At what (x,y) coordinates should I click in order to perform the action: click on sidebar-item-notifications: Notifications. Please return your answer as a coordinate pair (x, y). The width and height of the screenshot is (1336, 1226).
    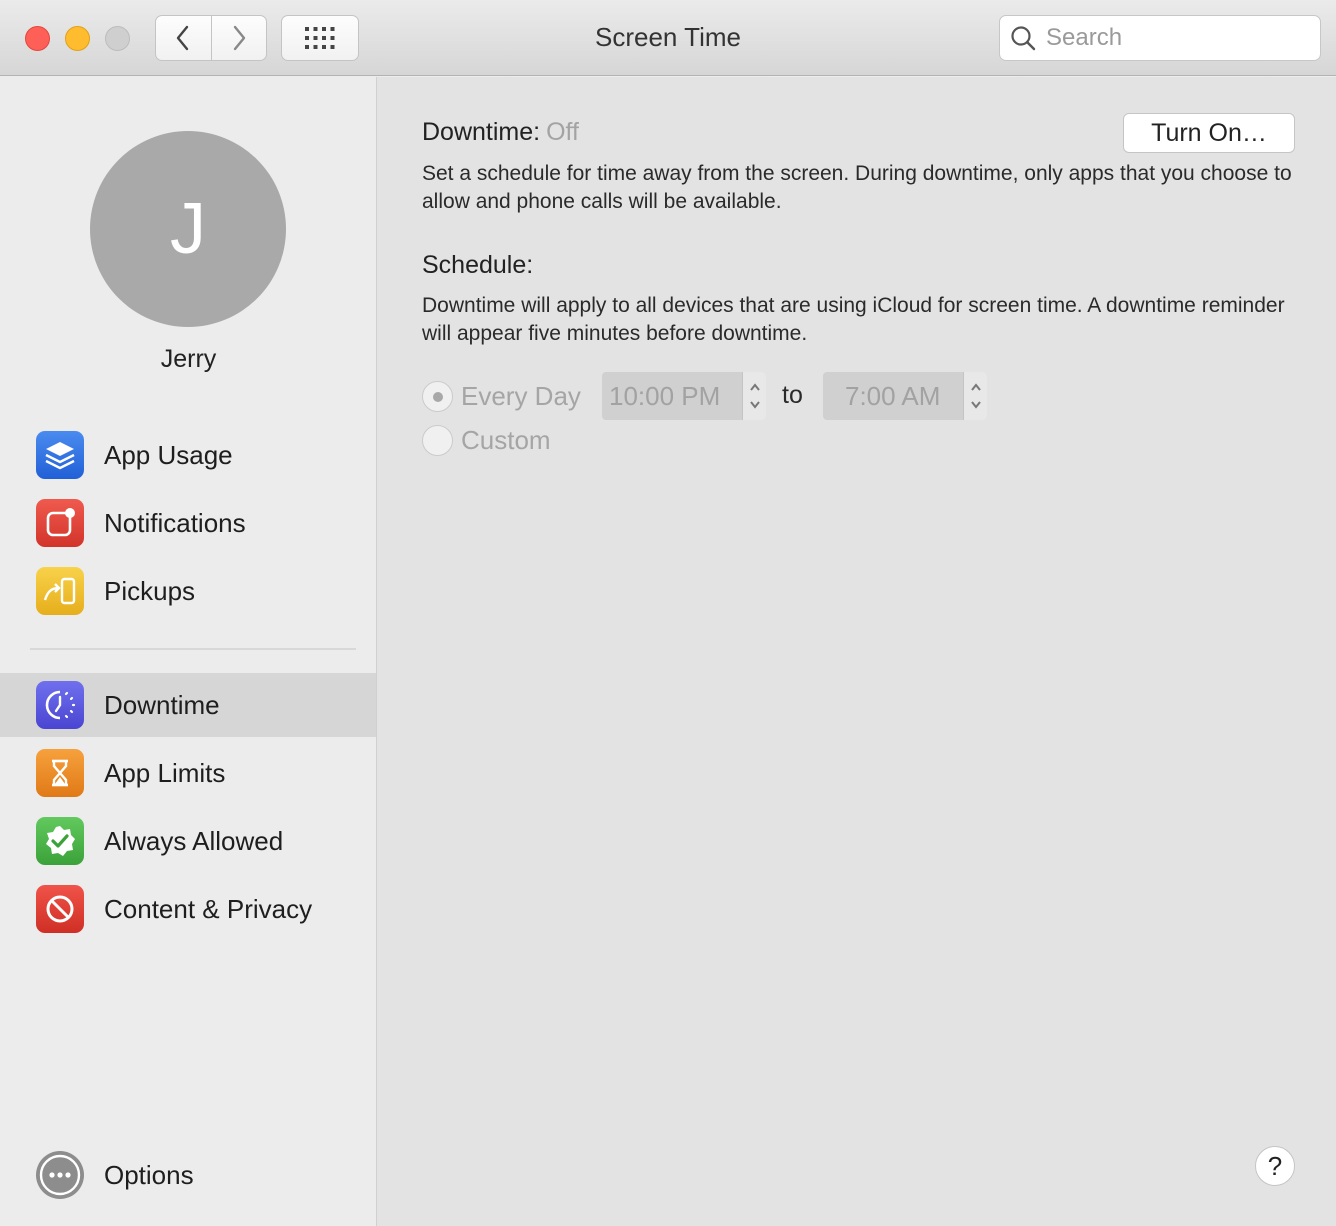
    Looking at the image, I should click on (188, 523).